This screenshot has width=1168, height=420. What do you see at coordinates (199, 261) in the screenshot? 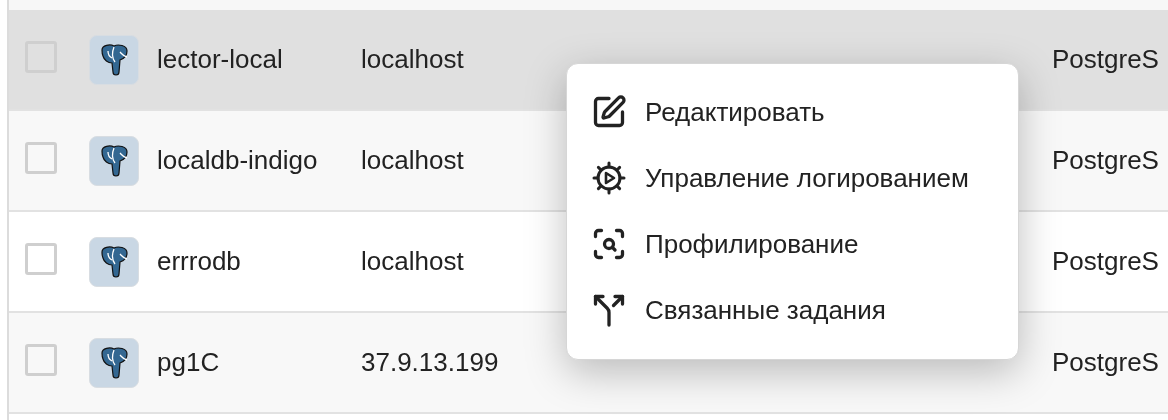
I see `connection-name: errrodb` at bounding box center [199, 261].